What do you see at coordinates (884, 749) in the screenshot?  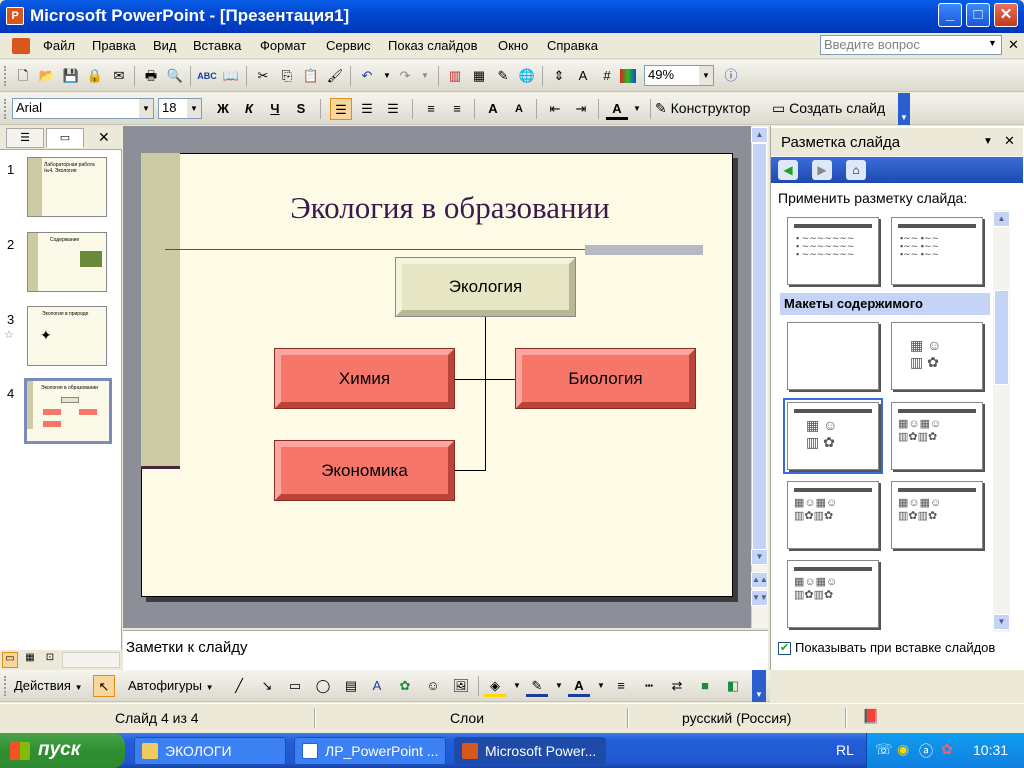 I see `network-icon: ☏` at bounding box center [884, 749].